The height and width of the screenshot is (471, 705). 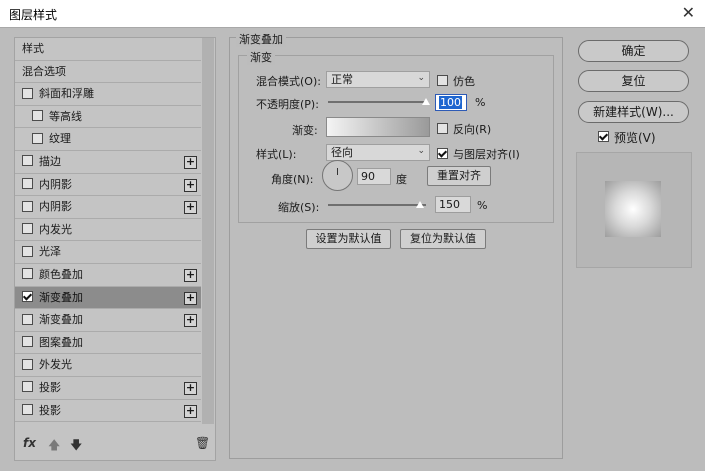 I want to click on scale-value: 150, so click(x=449, y=204).